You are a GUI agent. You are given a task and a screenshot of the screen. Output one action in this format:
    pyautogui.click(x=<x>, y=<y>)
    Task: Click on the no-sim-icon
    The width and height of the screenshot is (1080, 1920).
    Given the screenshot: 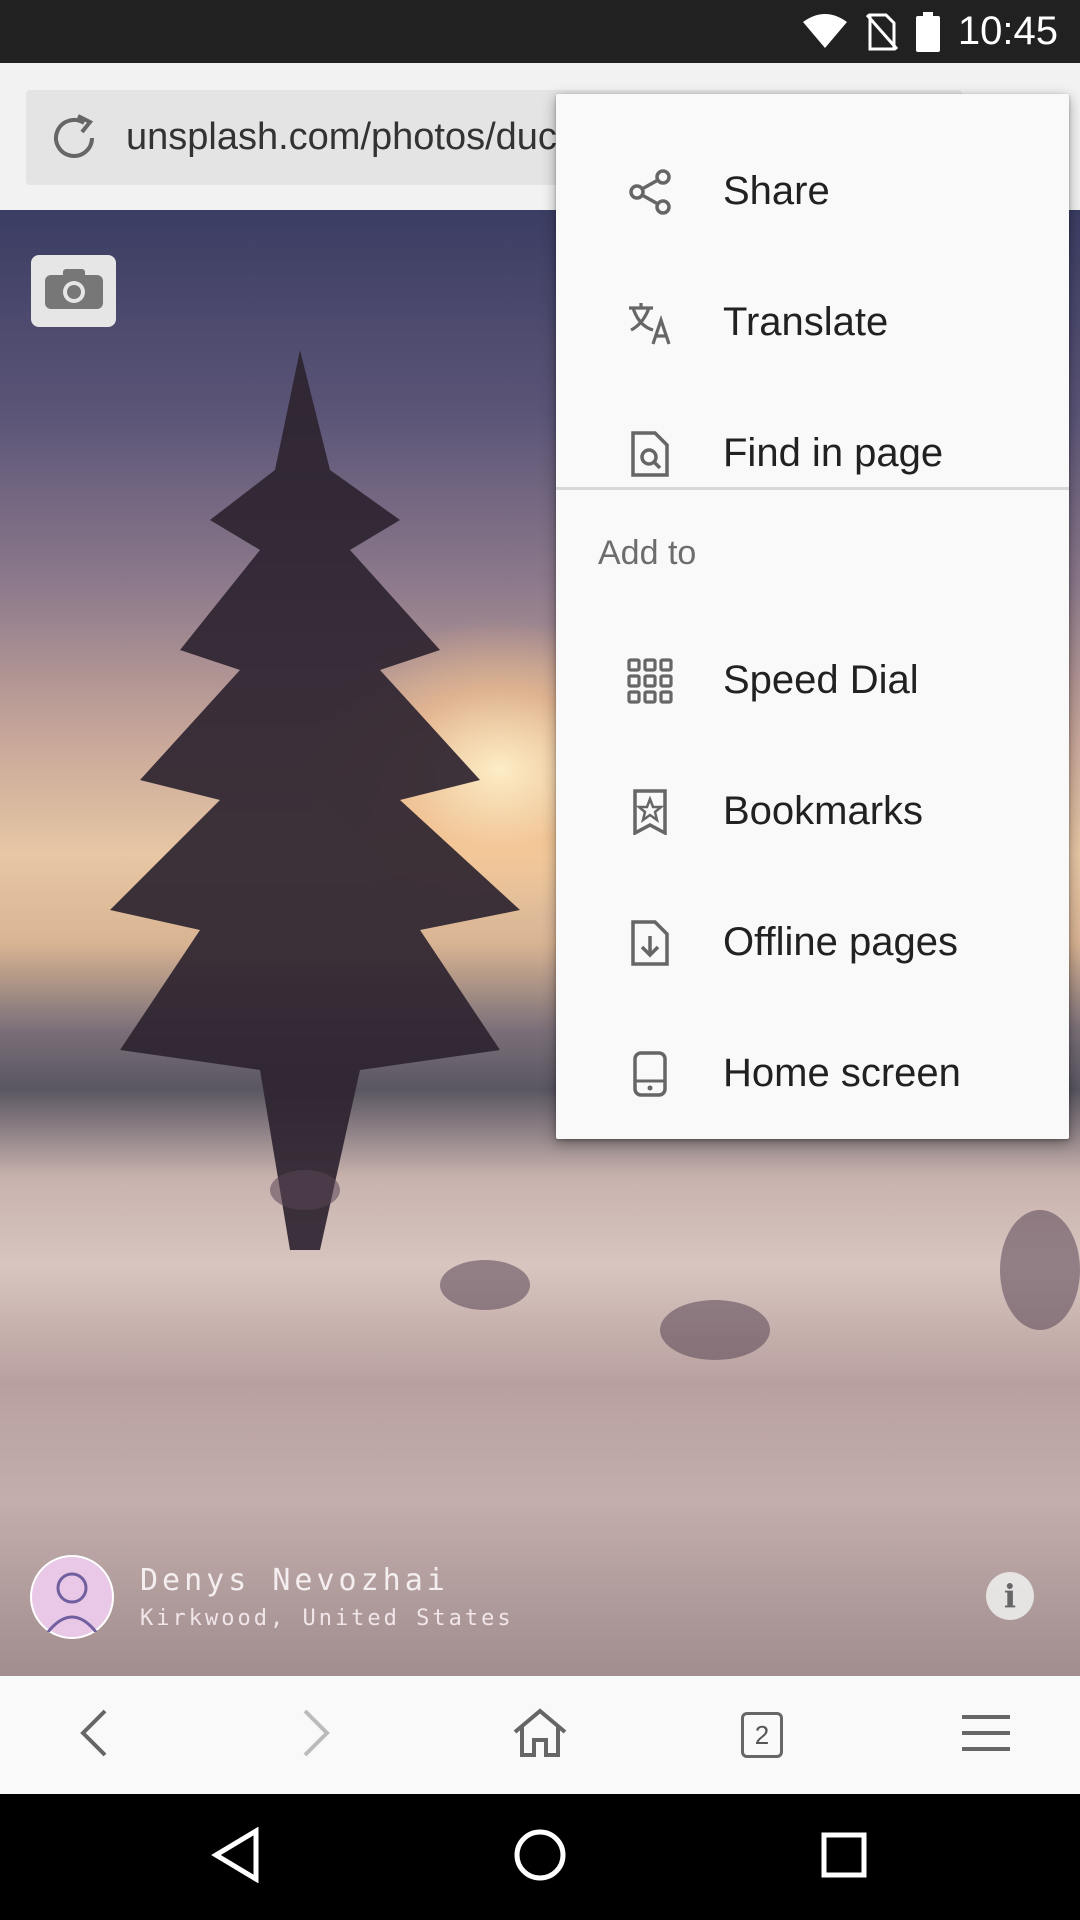 What is the action you would take?
    pyautogui.click(x=881, y=32)
    